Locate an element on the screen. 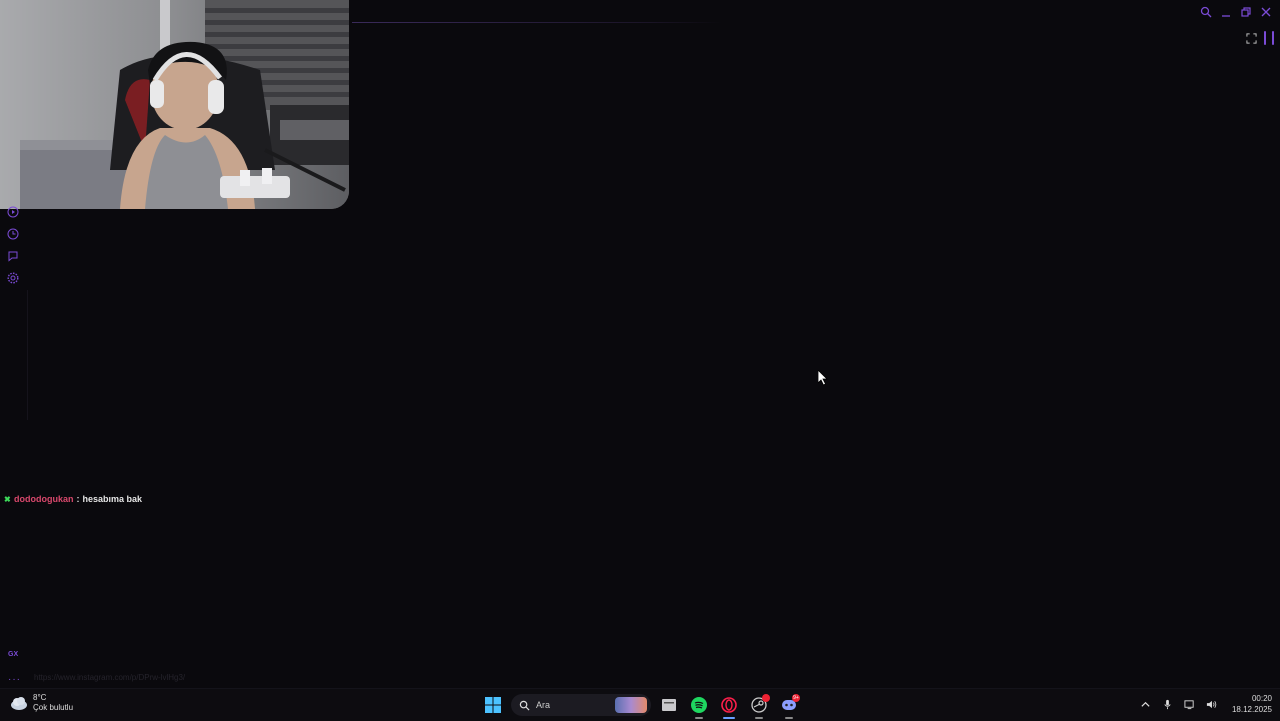 The width and height of the screenshot is (1280, 721). status-url: https://www.instagram.com/p/DPrw-lvlHg3/ is located at coordinates (110, 677).